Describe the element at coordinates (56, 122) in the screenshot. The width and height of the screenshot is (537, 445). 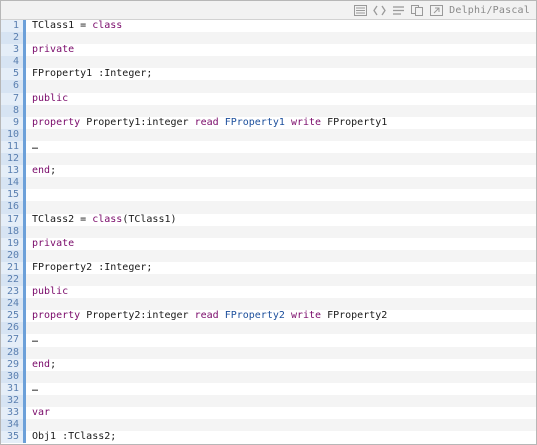
I see `keyword-token: property` at that location.